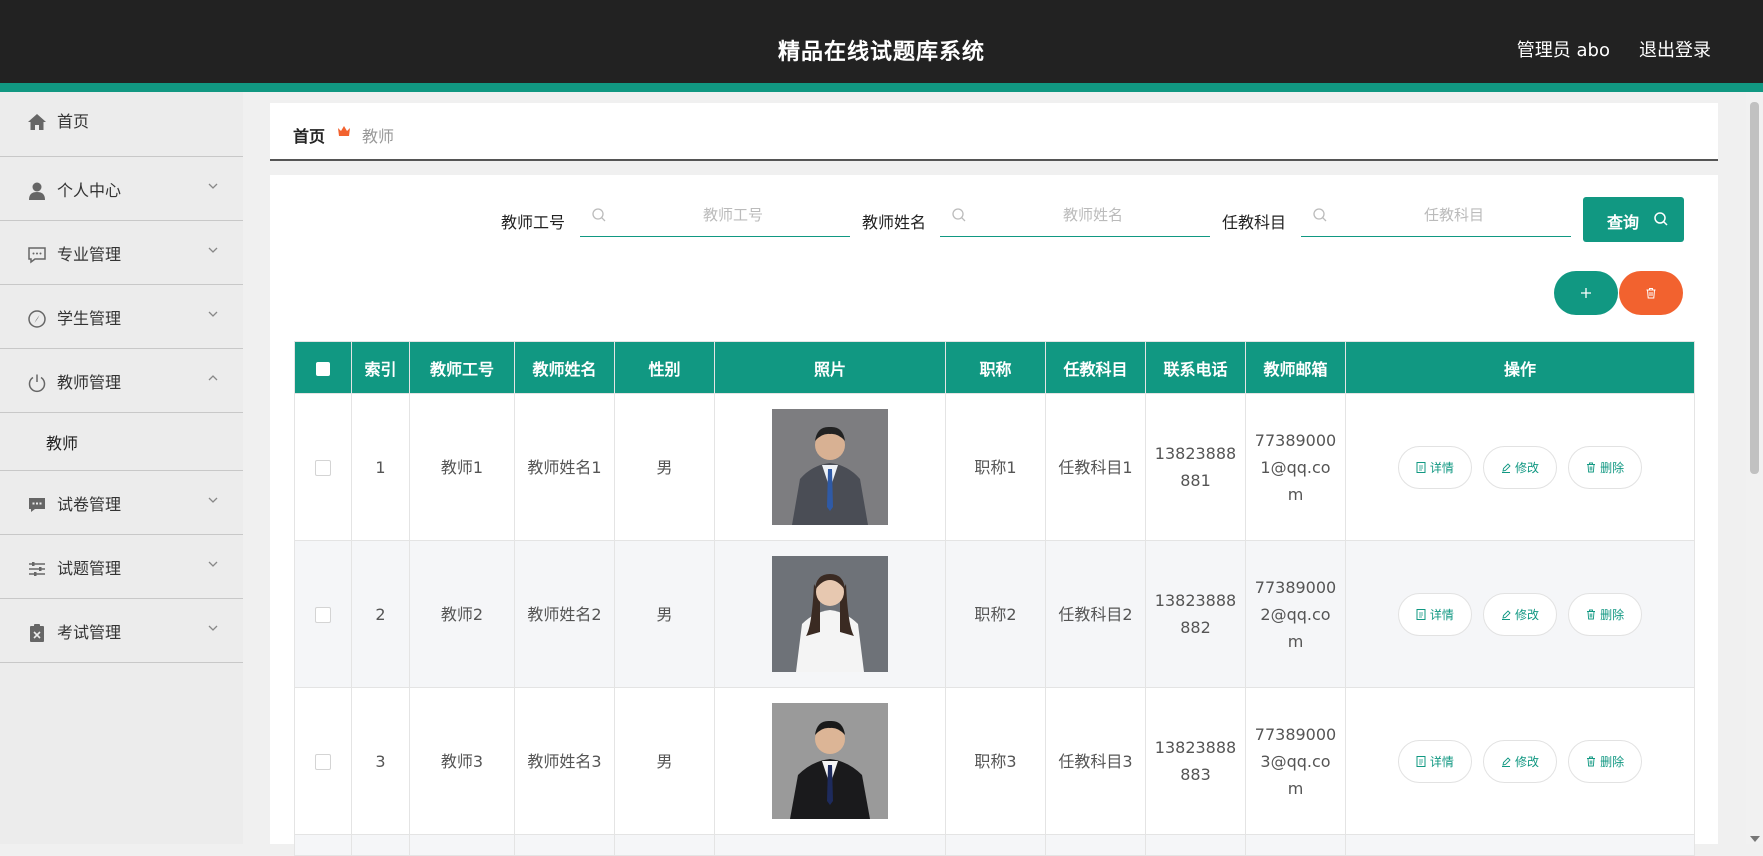 The height and width of the screenshot is (856, 1763). I want to click on search-field-teacher-id, so click(715, 215).